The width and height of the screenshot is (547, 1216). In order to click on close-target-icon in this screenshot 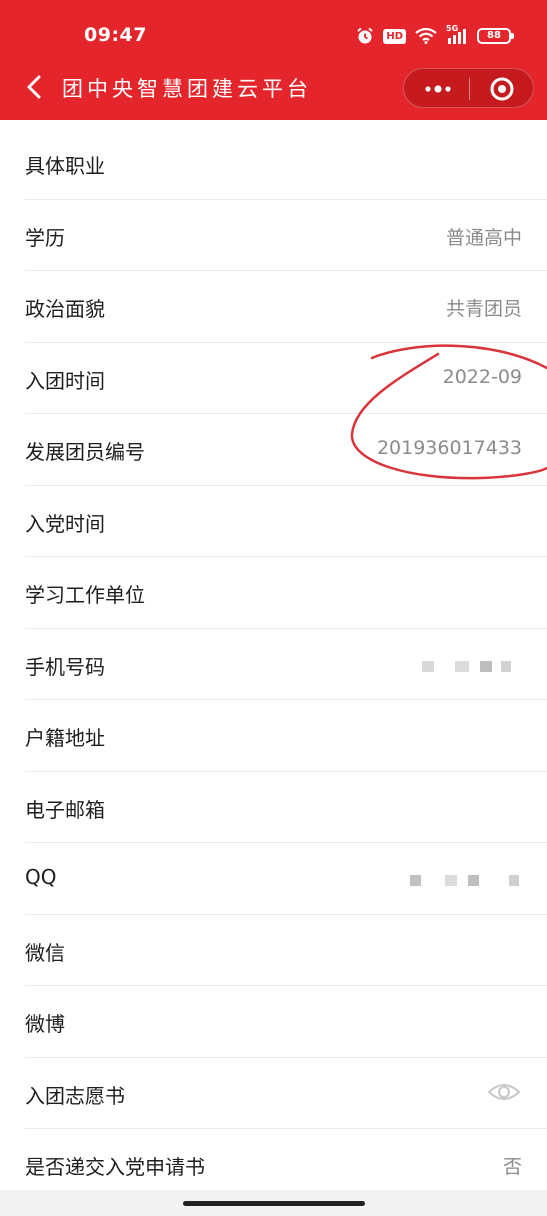, I will do `click(502, 89)`.